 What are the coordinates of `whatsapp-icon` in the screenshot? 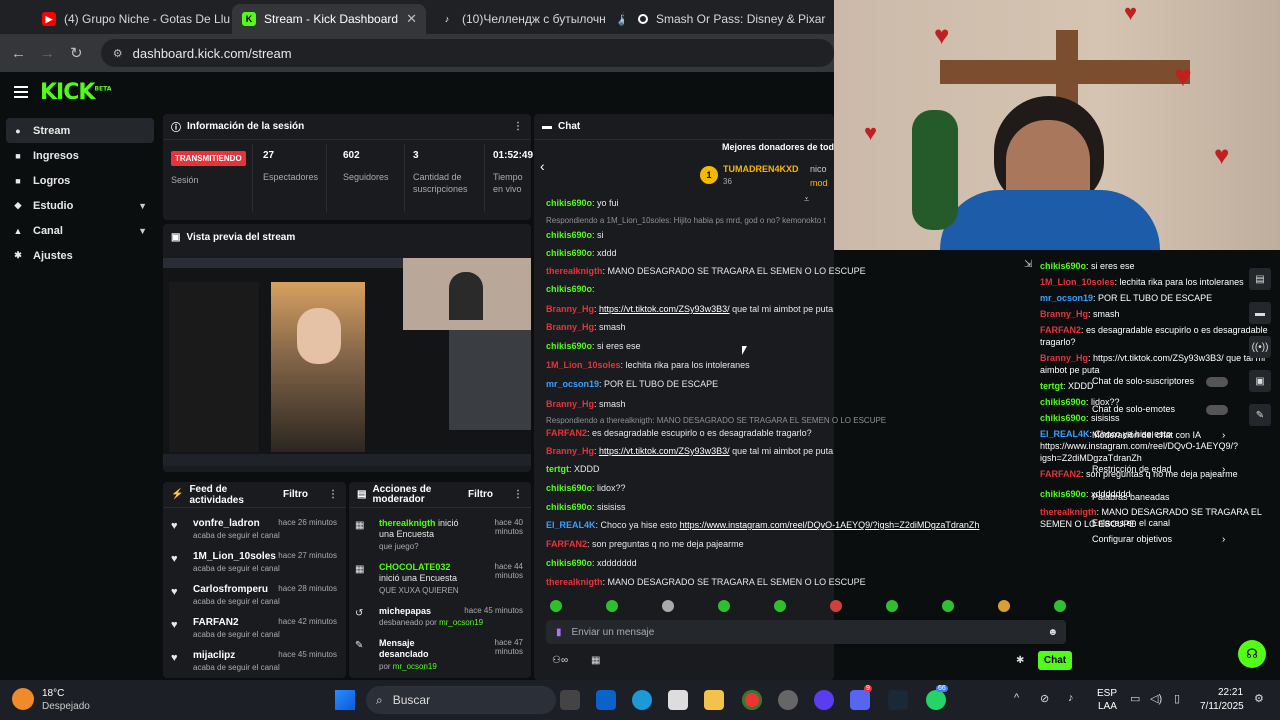 It's located at (936, 700).